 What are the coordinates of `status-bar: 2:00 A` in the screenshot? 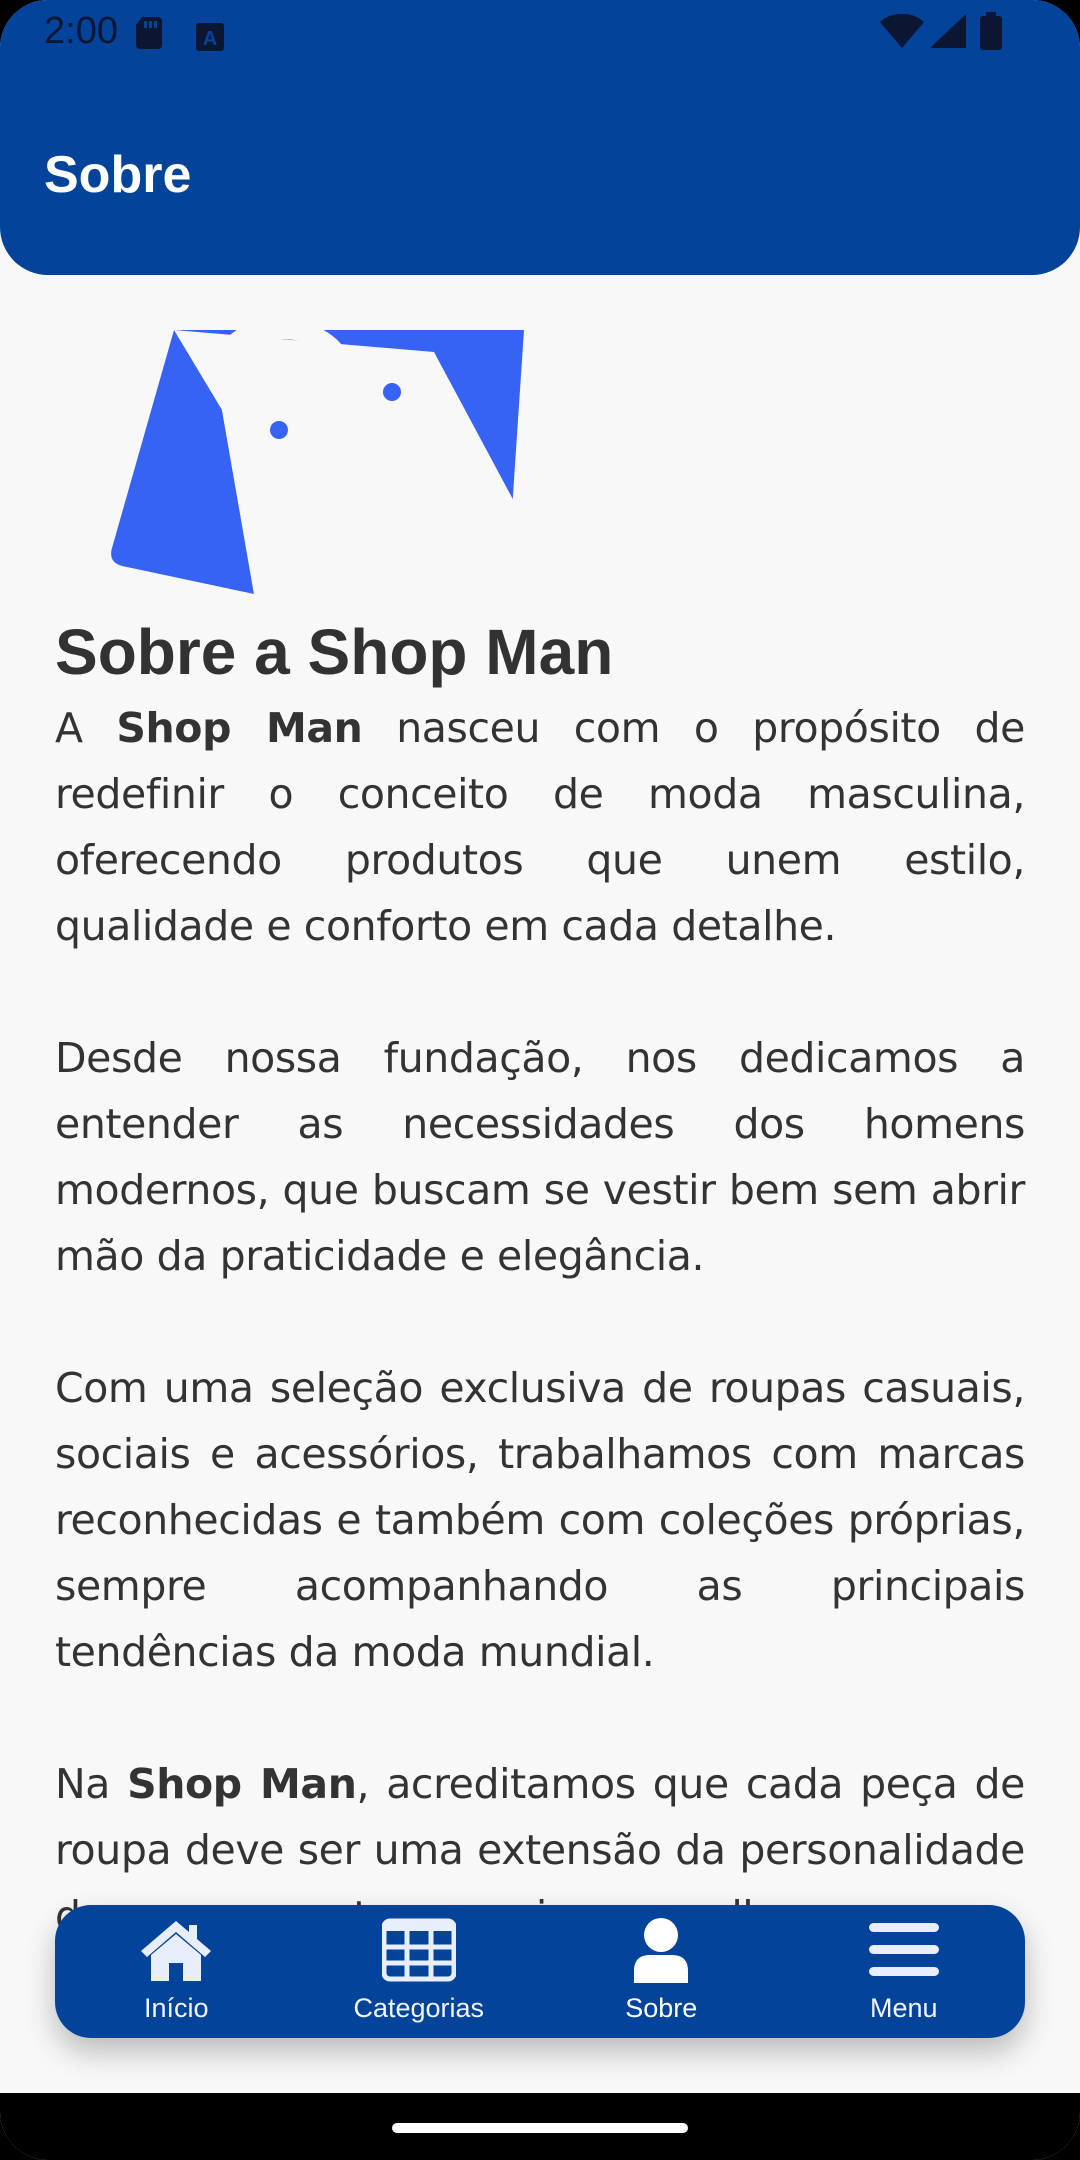 It's located at (540, 33).